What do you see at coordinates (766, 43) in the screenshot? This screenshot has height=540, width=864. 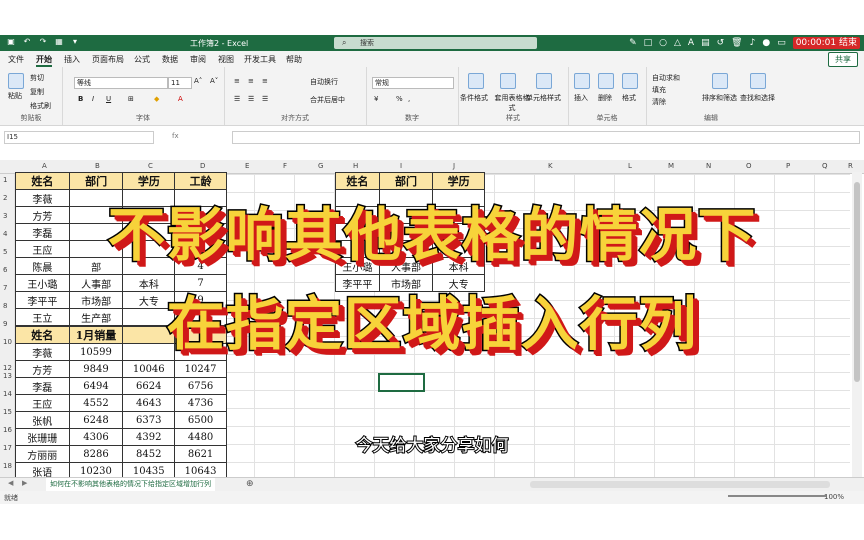 I see `mic-icon: ●` at bounding box center [766, 43].